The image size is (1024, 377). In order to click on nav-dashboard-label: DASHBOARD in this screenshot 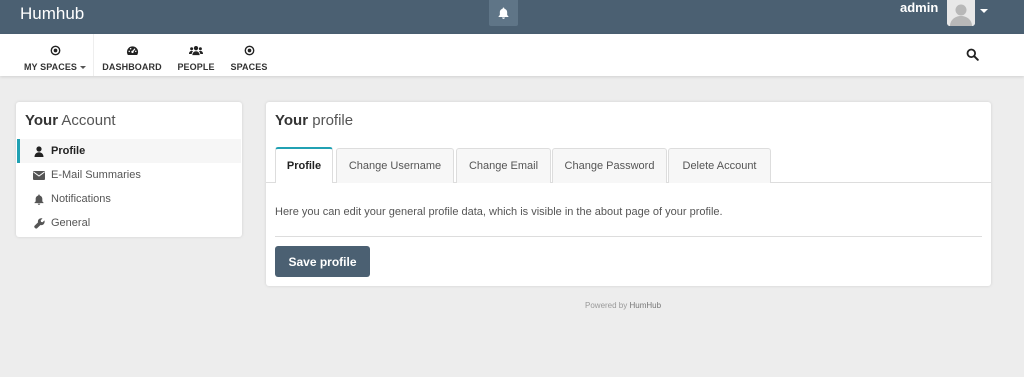, I will do `click(132, 67)`.